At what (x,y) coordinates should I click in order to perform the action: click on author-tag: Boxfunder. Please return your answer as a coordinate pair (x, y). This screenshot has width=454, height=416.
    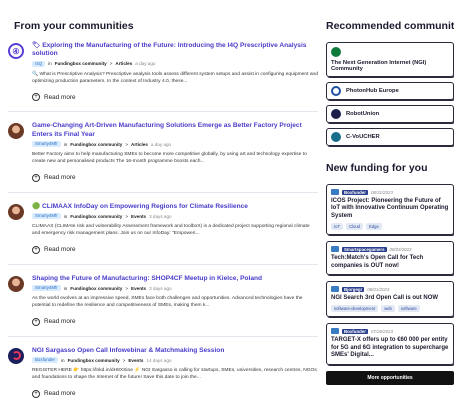
    Looking at the image, I should click on (45, 360).